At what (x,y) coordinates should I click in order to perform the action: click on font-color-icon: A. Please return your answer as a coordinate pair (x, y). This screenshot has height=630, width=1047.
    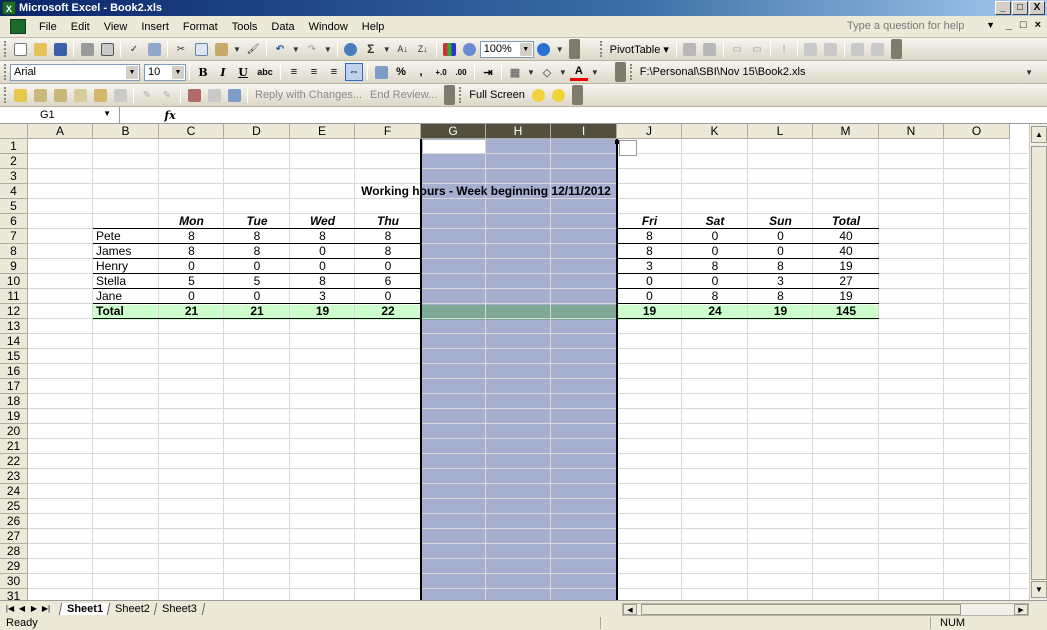
    Looking at the image, I should click on (578, 72).